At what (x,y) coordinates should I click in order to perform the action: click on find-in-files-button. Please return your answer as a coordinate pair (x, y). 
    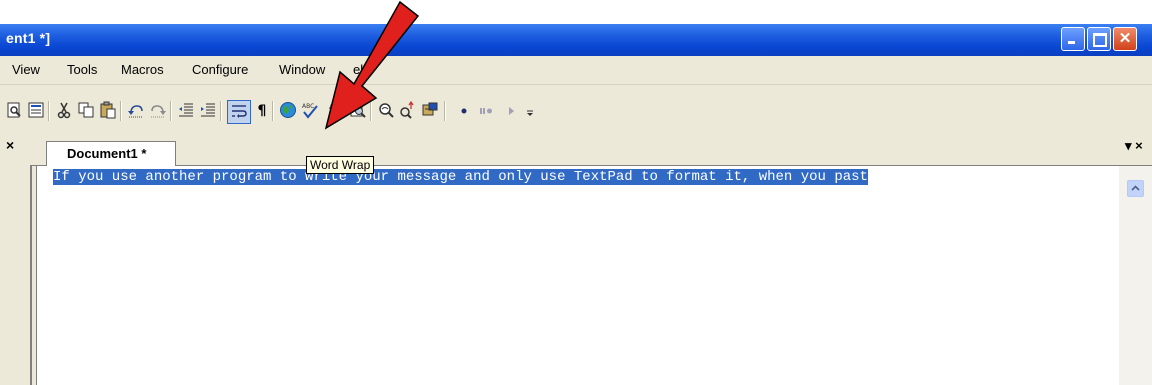
    Looking at the image, I should click on (358, 111).